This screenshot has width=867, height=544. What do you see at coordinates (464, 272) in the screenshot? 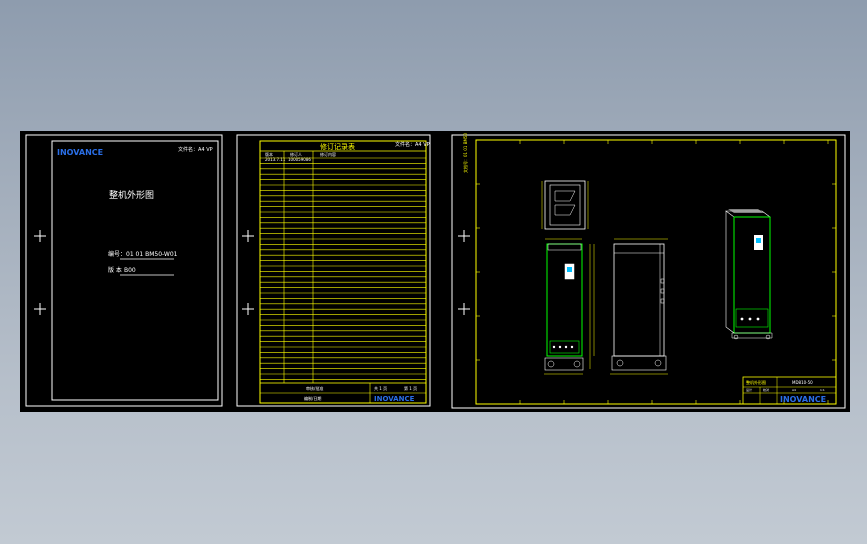
I see `drawing-crosshair-marks` at bounding box center [464, 272].